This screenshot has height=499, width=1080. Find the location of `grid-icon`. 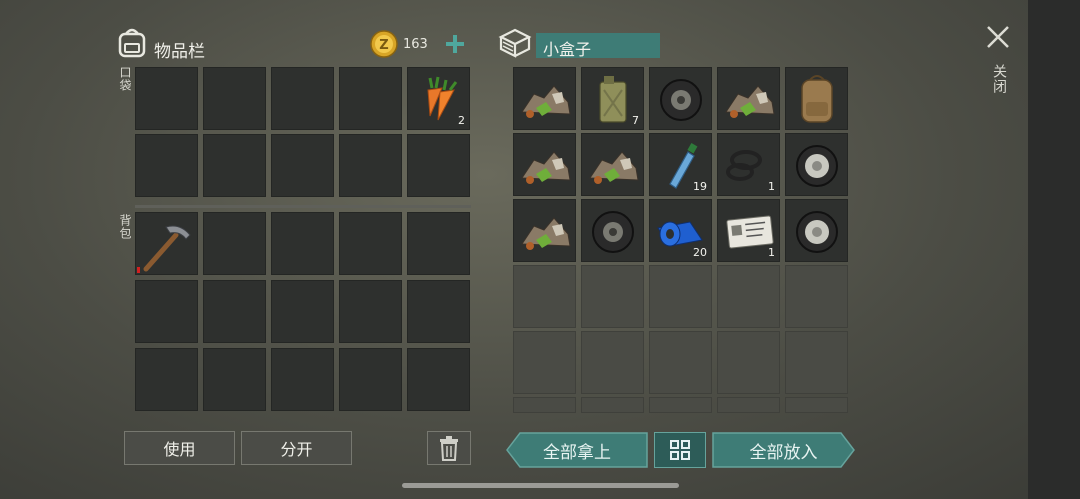

grid-icon is located at coordinates (680, 450).